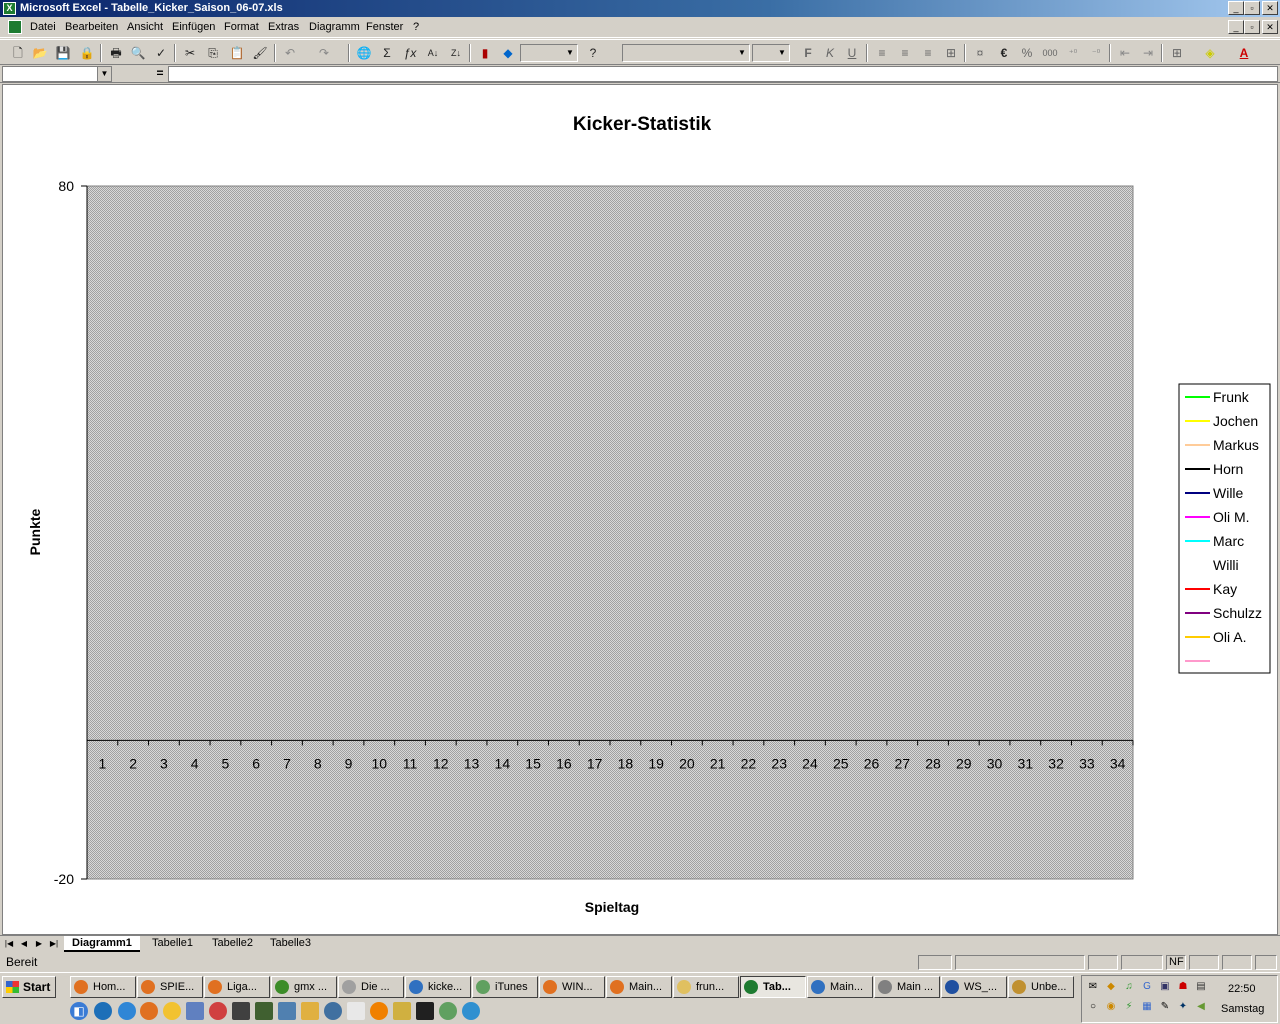 The image size is (1280, 1024). I want to click on decrease-decimal-icon: ⁻⁰, so click(1096, 53).